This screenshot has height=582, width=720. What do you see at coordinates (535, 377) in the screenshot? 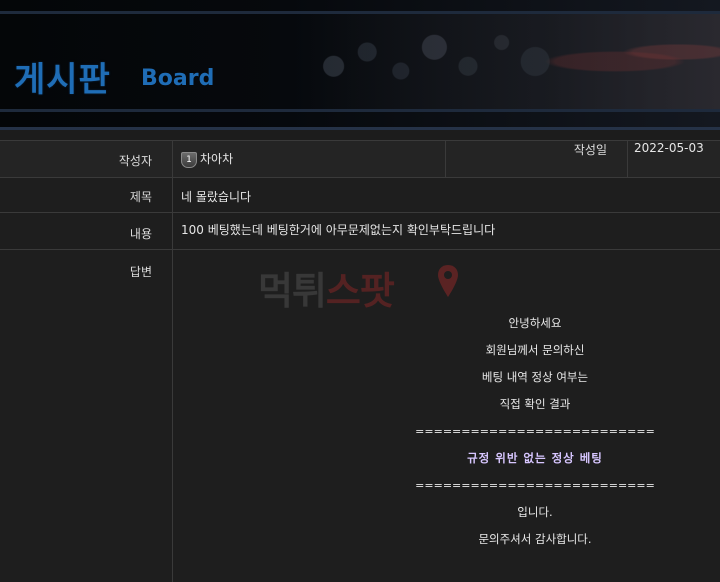
I see `reply-line: 베팅 내역 정상 여부는` at bounding box center [535, 377].